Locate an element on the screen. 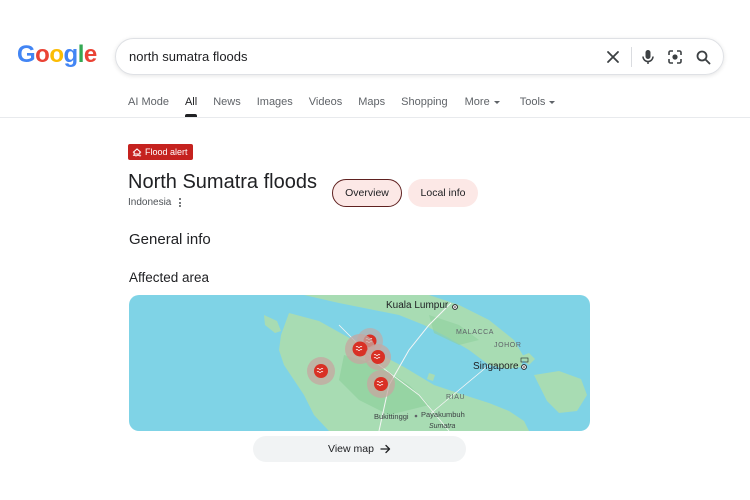 This screenshot has width=750, height=500. search-box: north sumatra floods is located at coordinates (419, 56).